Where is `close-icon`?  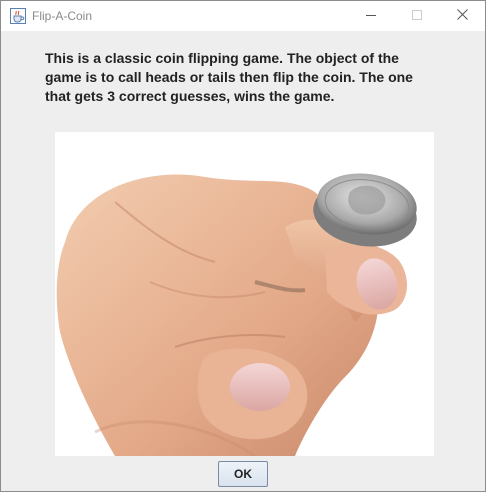 close-icon is located at coordinates (462, 16).